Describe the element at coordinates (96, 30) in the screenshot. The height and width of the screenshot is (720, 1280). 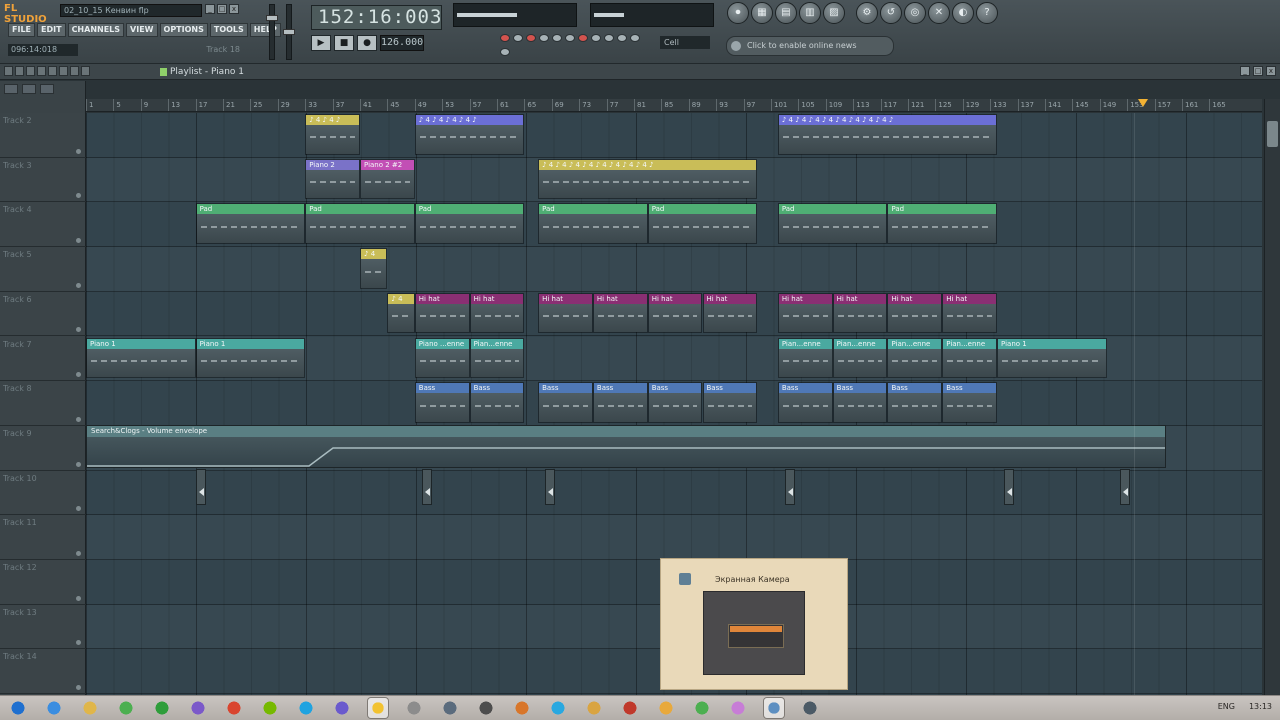
I see `menu-channels: CHANNELS` at that location.